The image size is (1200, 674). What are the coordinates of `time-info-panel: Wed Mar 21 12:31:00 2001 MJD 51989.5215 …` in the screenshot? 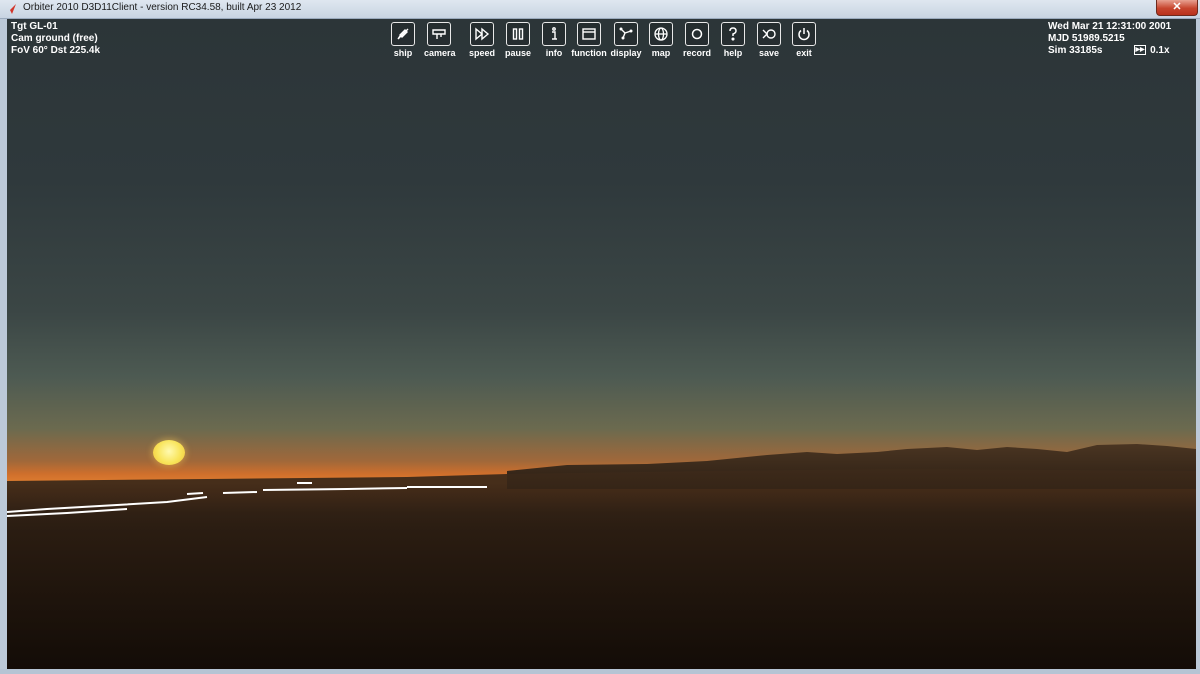 It's located at (1109, 39).